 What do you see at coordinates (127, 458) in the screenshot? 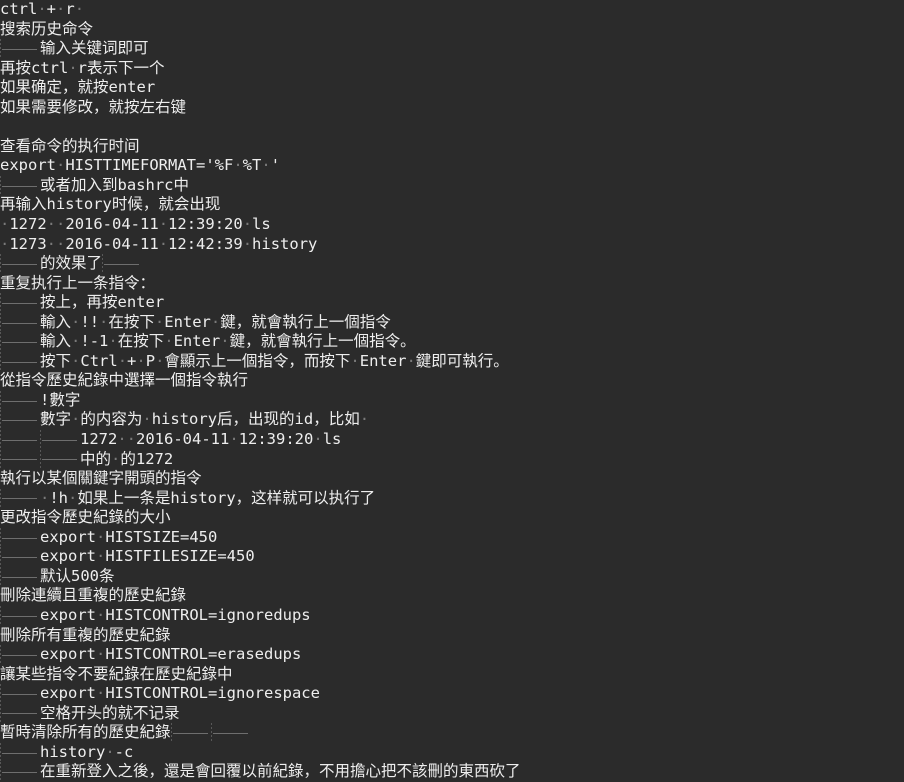
I see `line-text: 中的·的1272` at bounding box center [127, 458].